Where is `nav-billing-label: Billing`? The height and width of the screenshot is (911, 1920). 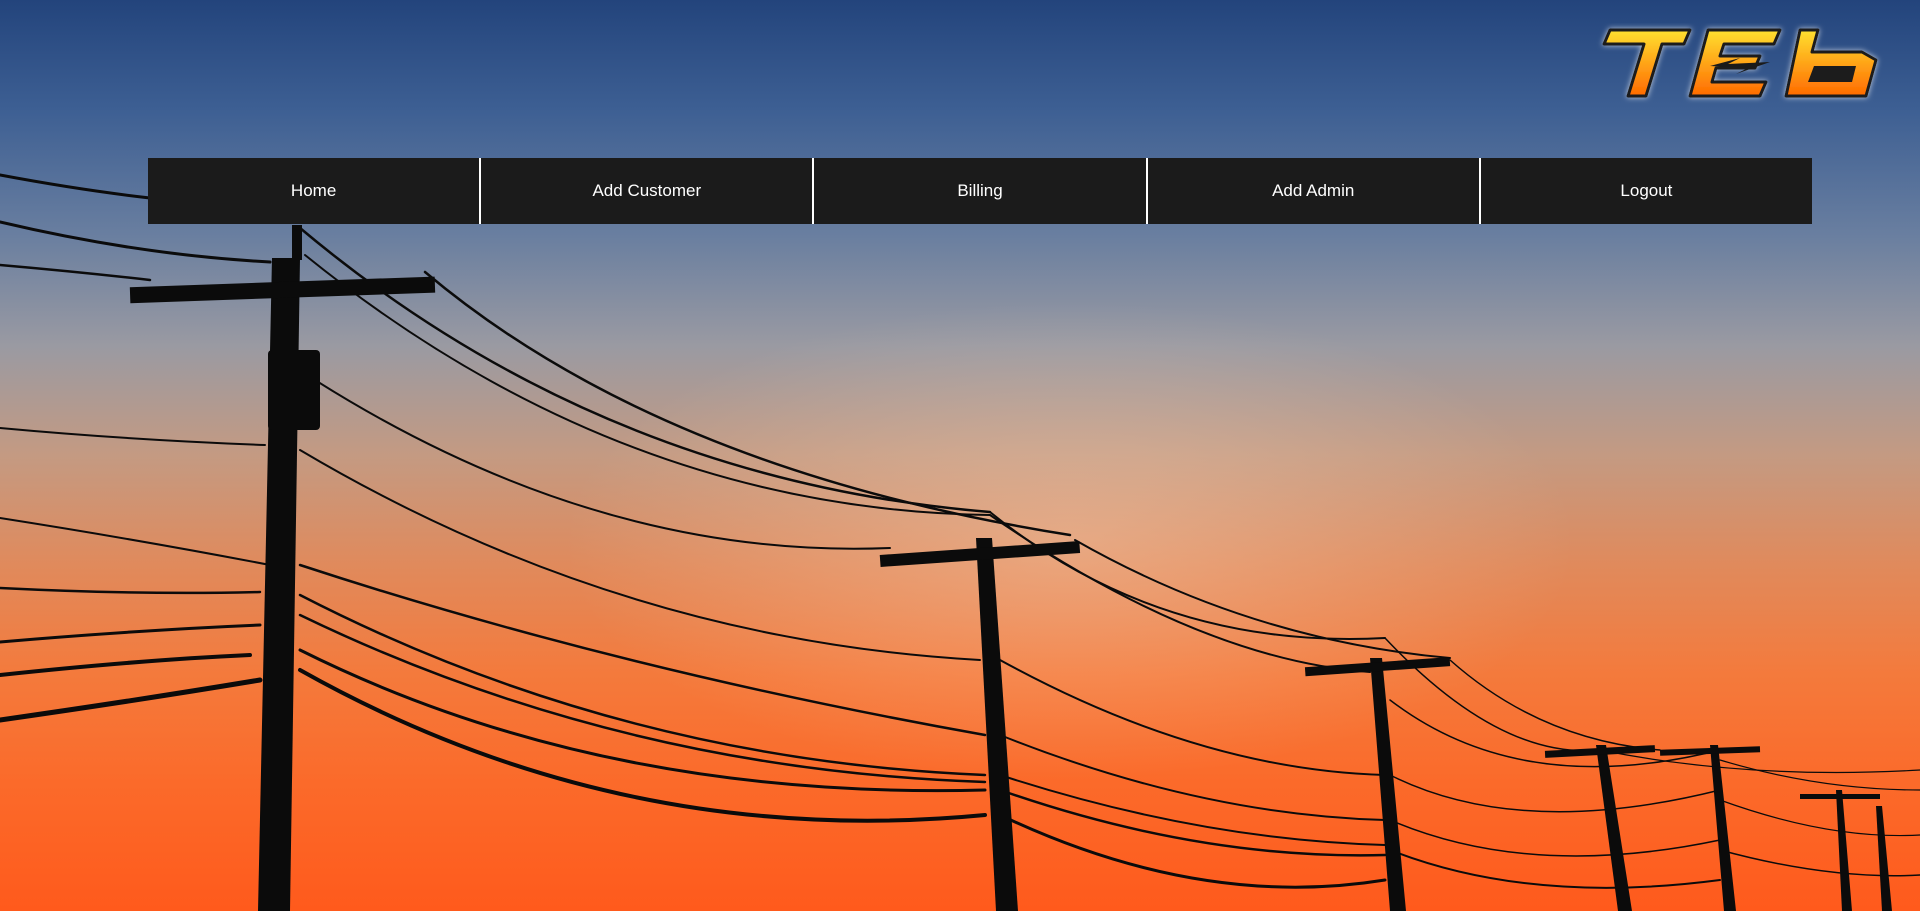 nav-billing-label: Billing is located at coordinates (980, 190).